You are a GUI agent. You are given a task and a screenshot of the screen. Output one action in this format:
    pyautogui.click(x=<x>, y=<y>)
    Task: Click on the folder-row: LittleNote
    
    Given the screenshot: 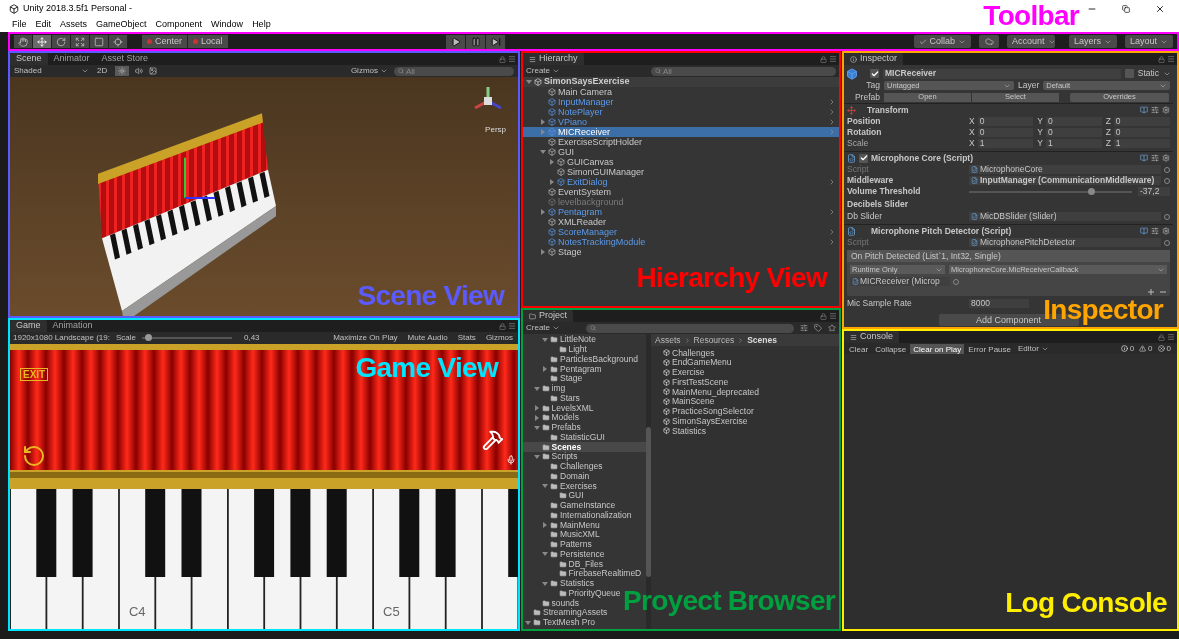 What is the action you would take?
    pyautogui.click(x=584, y=340)
    